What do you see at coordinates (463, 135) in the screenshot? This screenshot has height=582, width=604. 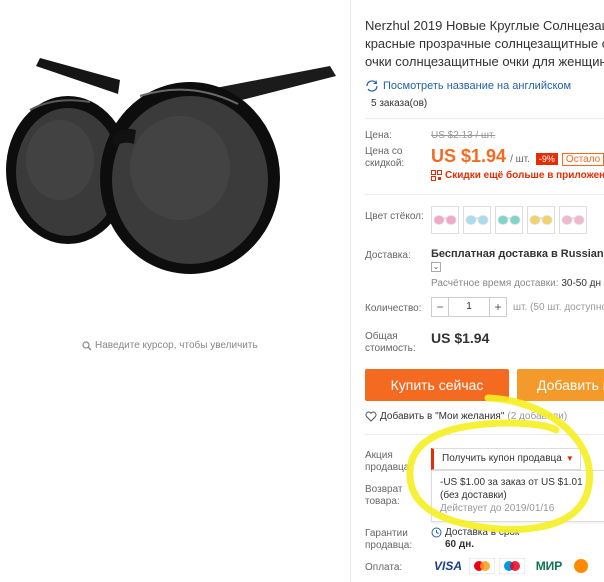 I see `old-price: US $2.13 / шт.` at bounding box center [463, 135].